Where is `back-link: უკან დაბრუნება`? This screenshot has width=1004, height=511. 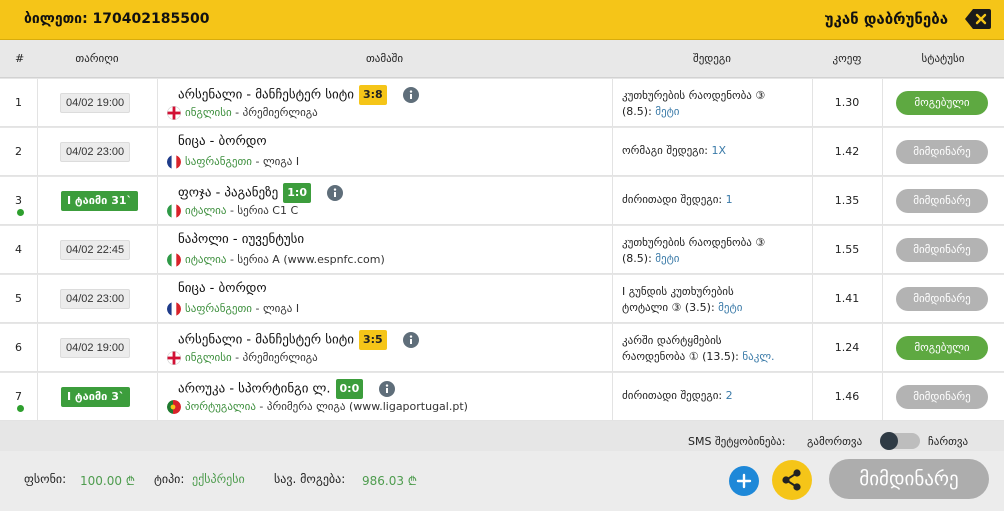 back-link: უკან დაბრუნება is located at coordinates (886, 19).